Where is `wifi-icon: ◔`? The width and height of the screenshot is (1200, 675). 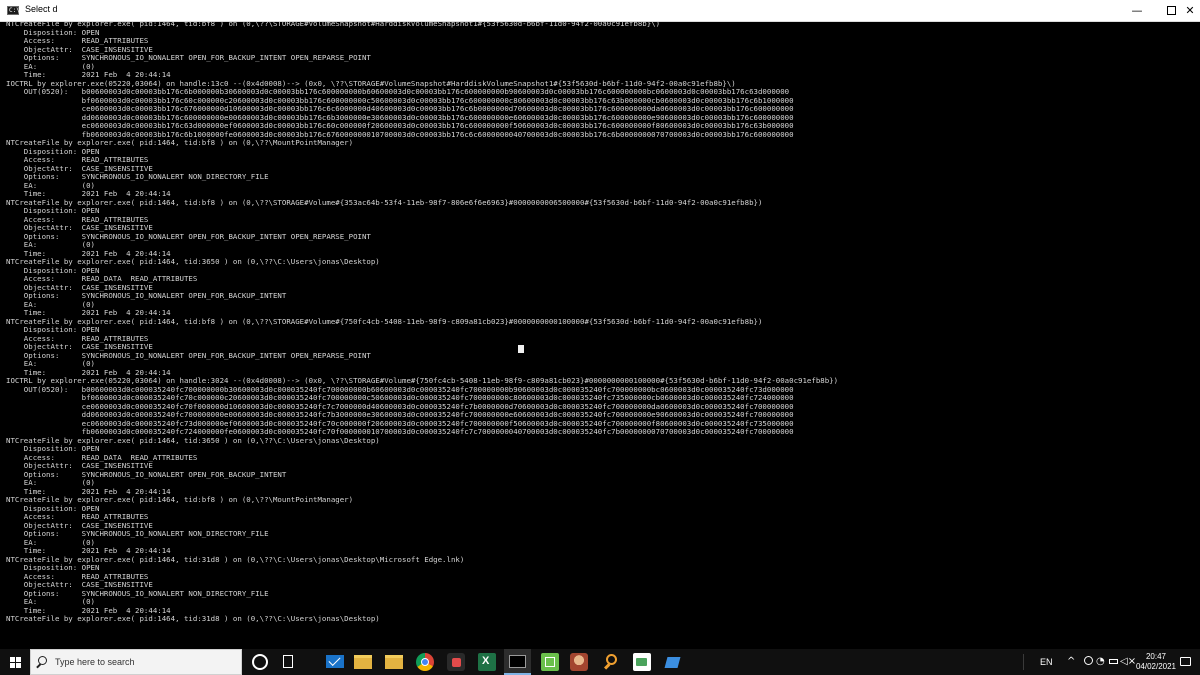
wifi-icon: ◔ is located at coordinates (1100, 662).